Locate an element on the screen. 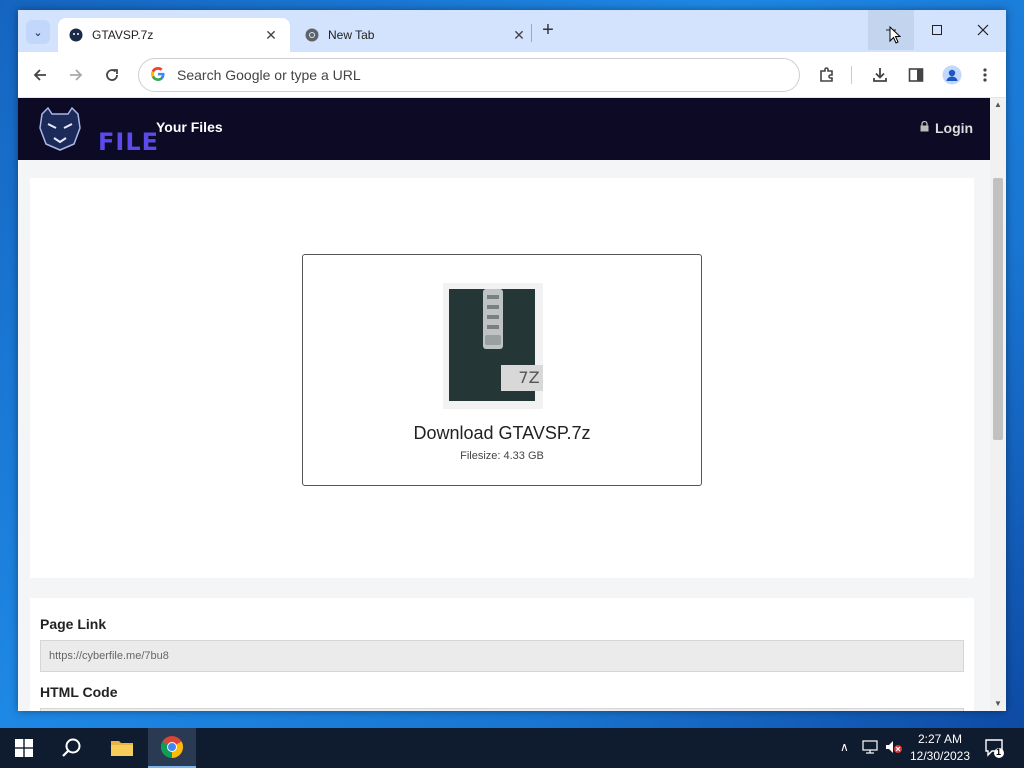  file-explorer-button is located at coordinates (122, 748).